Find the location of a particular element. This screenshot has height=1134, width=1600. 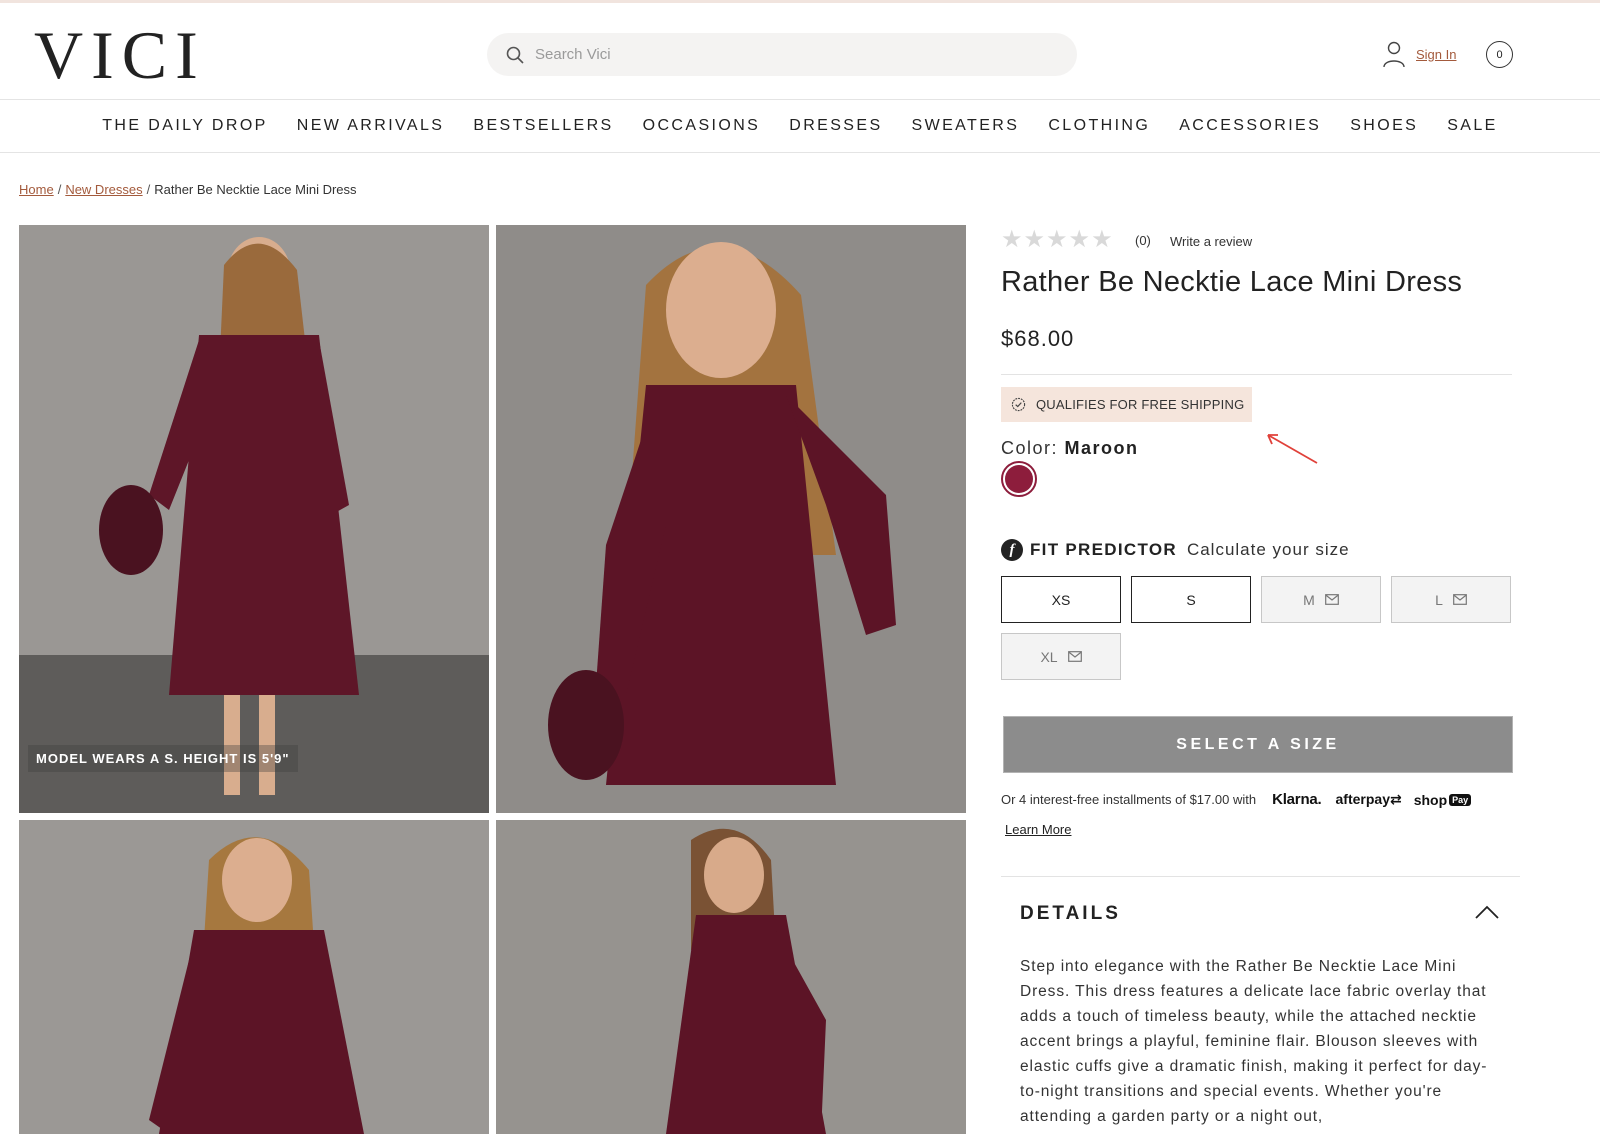

search-icon is located at coordinates (515, 55).